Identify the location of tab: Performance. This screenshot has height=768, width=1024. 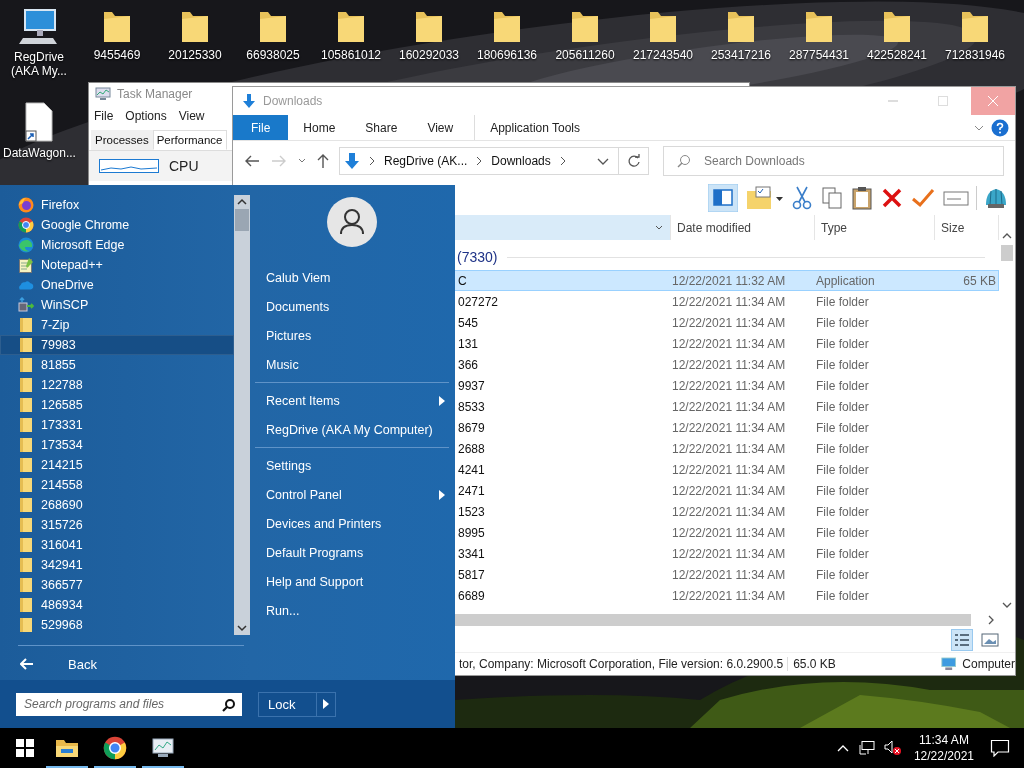
(189, 140).